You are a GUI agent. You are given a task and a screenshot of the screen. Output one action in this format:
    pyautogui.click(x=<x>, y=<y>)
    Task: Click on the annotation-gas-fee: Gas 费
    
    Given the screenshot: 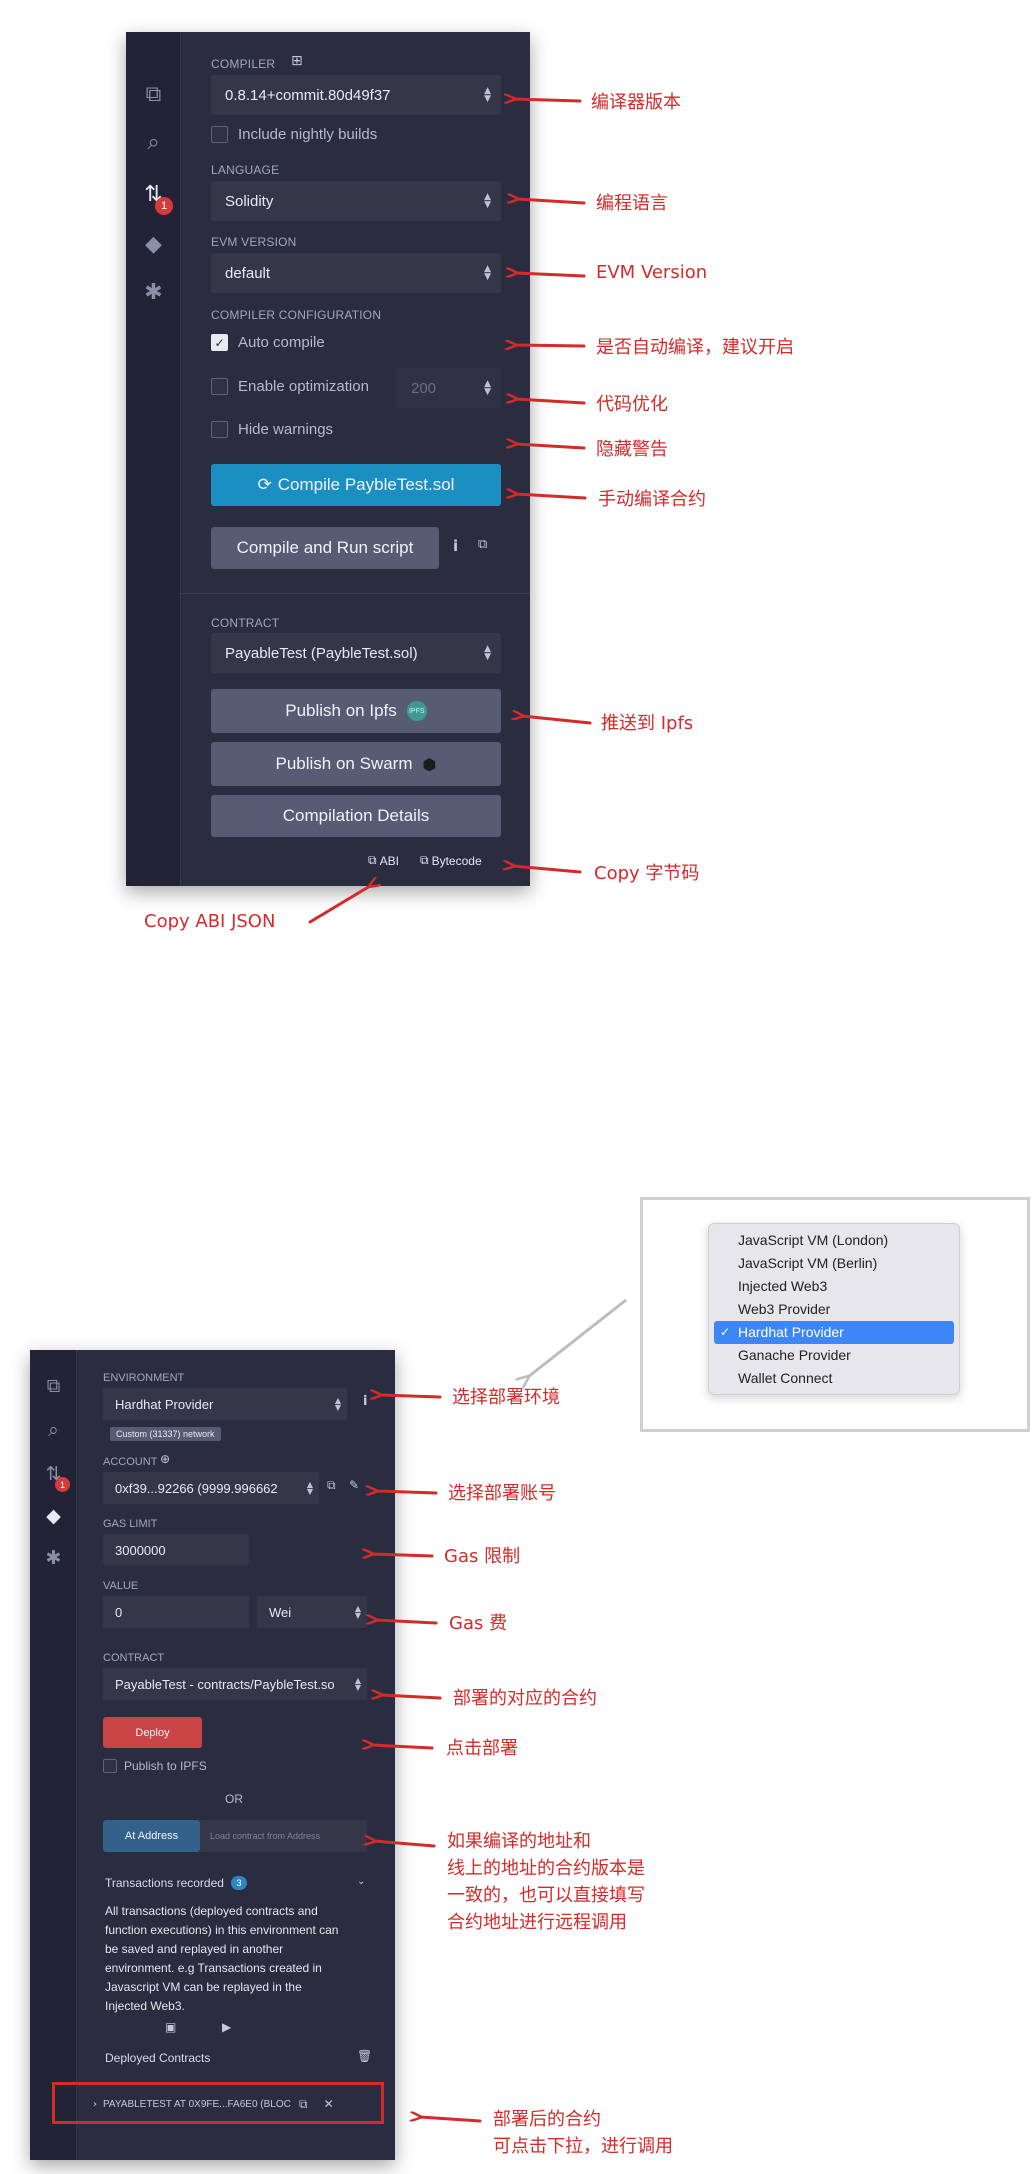 What is the action you would take?
    pyautogui.click(x=478, y=1623)
    